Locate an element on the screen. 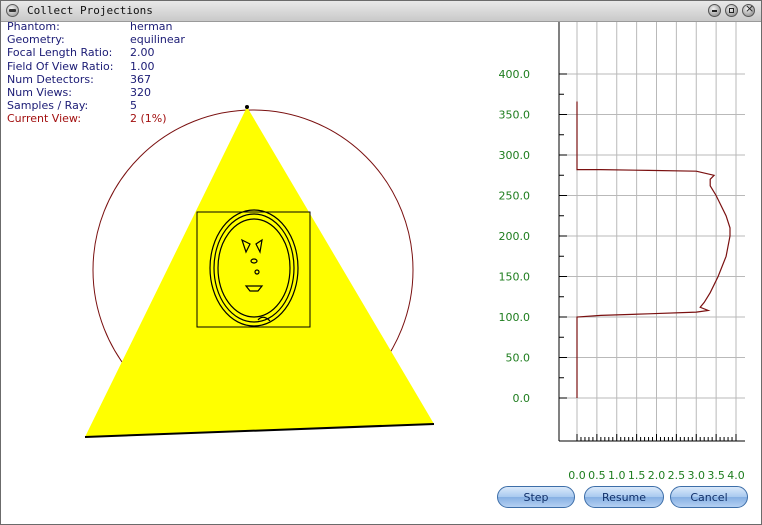 The height and width of the screenshot is (525, 762). x-tick-label: 1.5 is located at coordinates (637, 475).